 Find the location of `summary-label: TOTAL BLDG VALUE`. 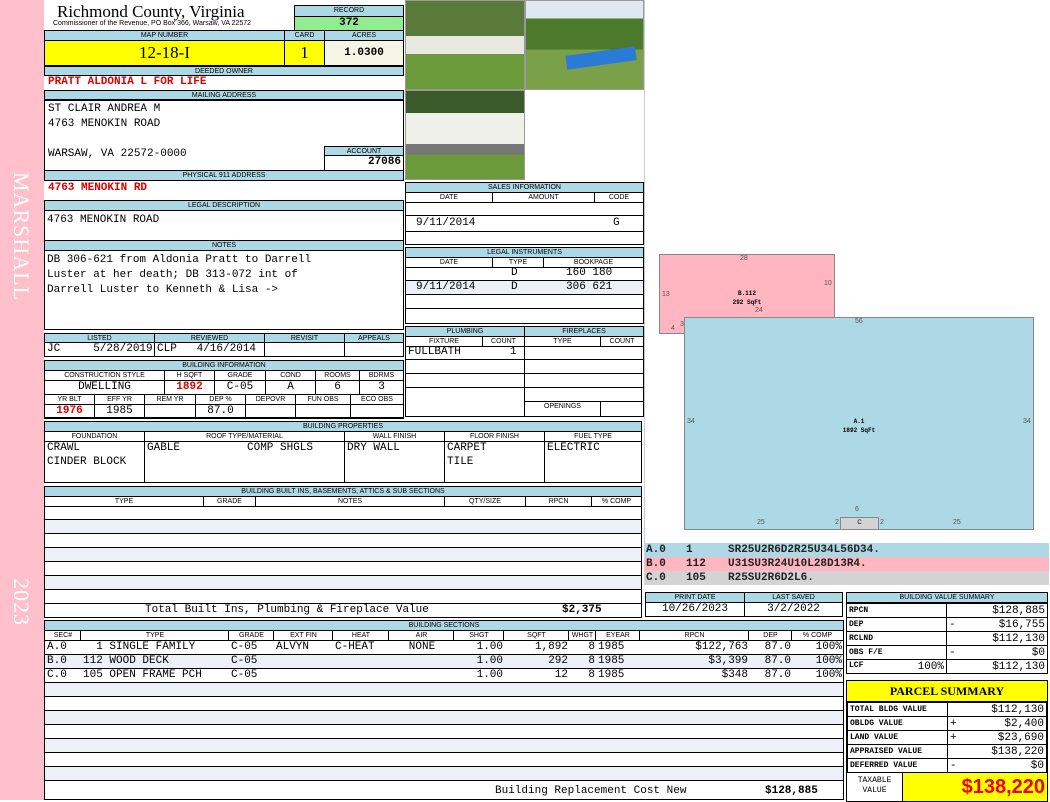

summary-label: TOTAL BLDG VALUE is located at coordinates (897, 709).